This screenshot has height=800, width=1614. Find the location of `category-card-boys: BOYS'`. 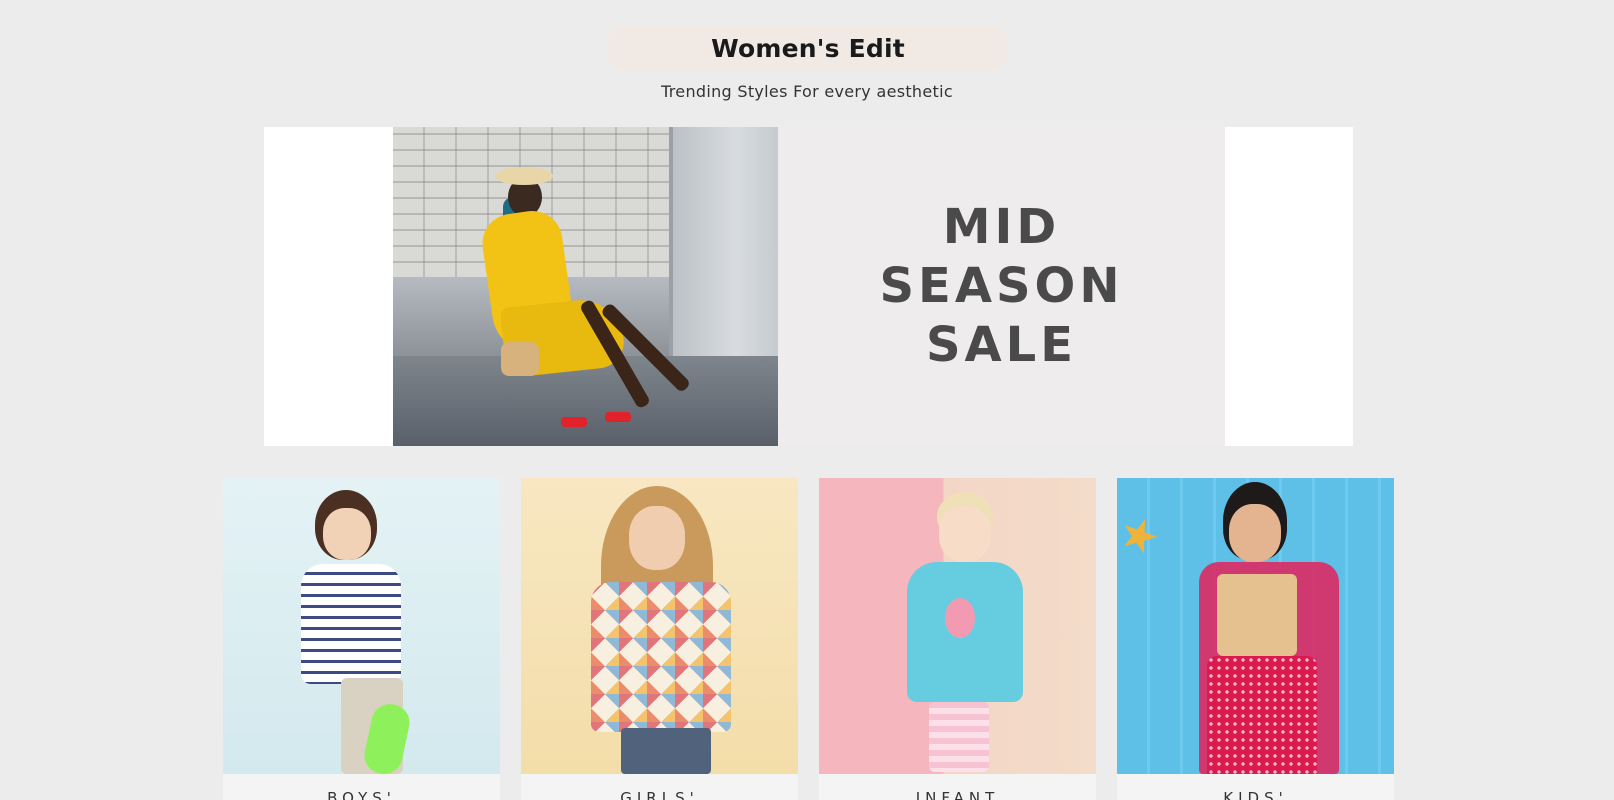

category-card-boys: BOYS' is located at coordinates (361, 639).